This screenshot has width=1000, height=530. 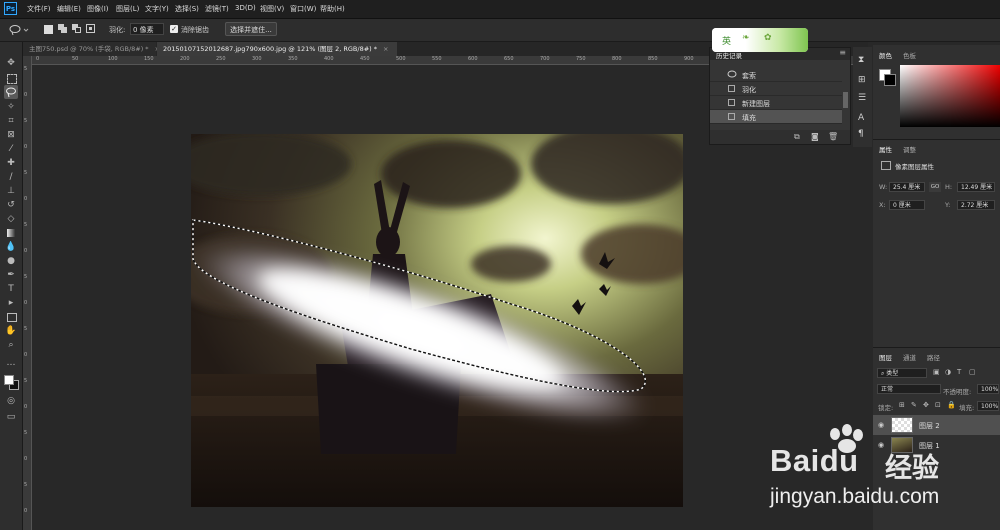 What do you see at coordinates (776, 117) in the screenshot?
I see `history-item-selected: 填充` at bounding box center [776, 117].